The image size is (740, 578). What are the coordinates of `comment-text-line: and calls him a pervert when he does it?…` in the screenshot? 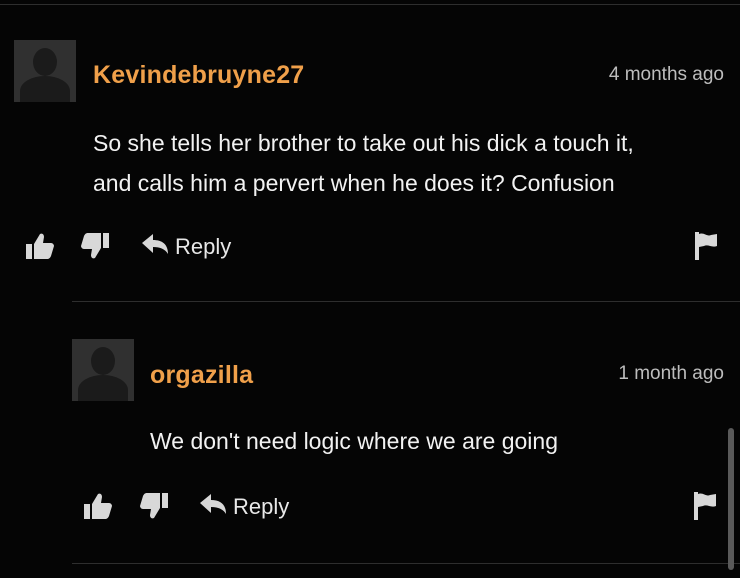 It's located at (354, 183).